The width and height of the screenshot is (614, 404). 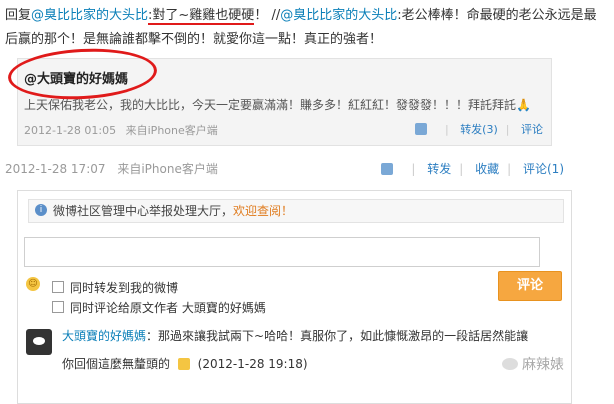 What do you see at coordinates (39, 342) in the screenshot?
I see `avatar` at bounding box center [39, 342].